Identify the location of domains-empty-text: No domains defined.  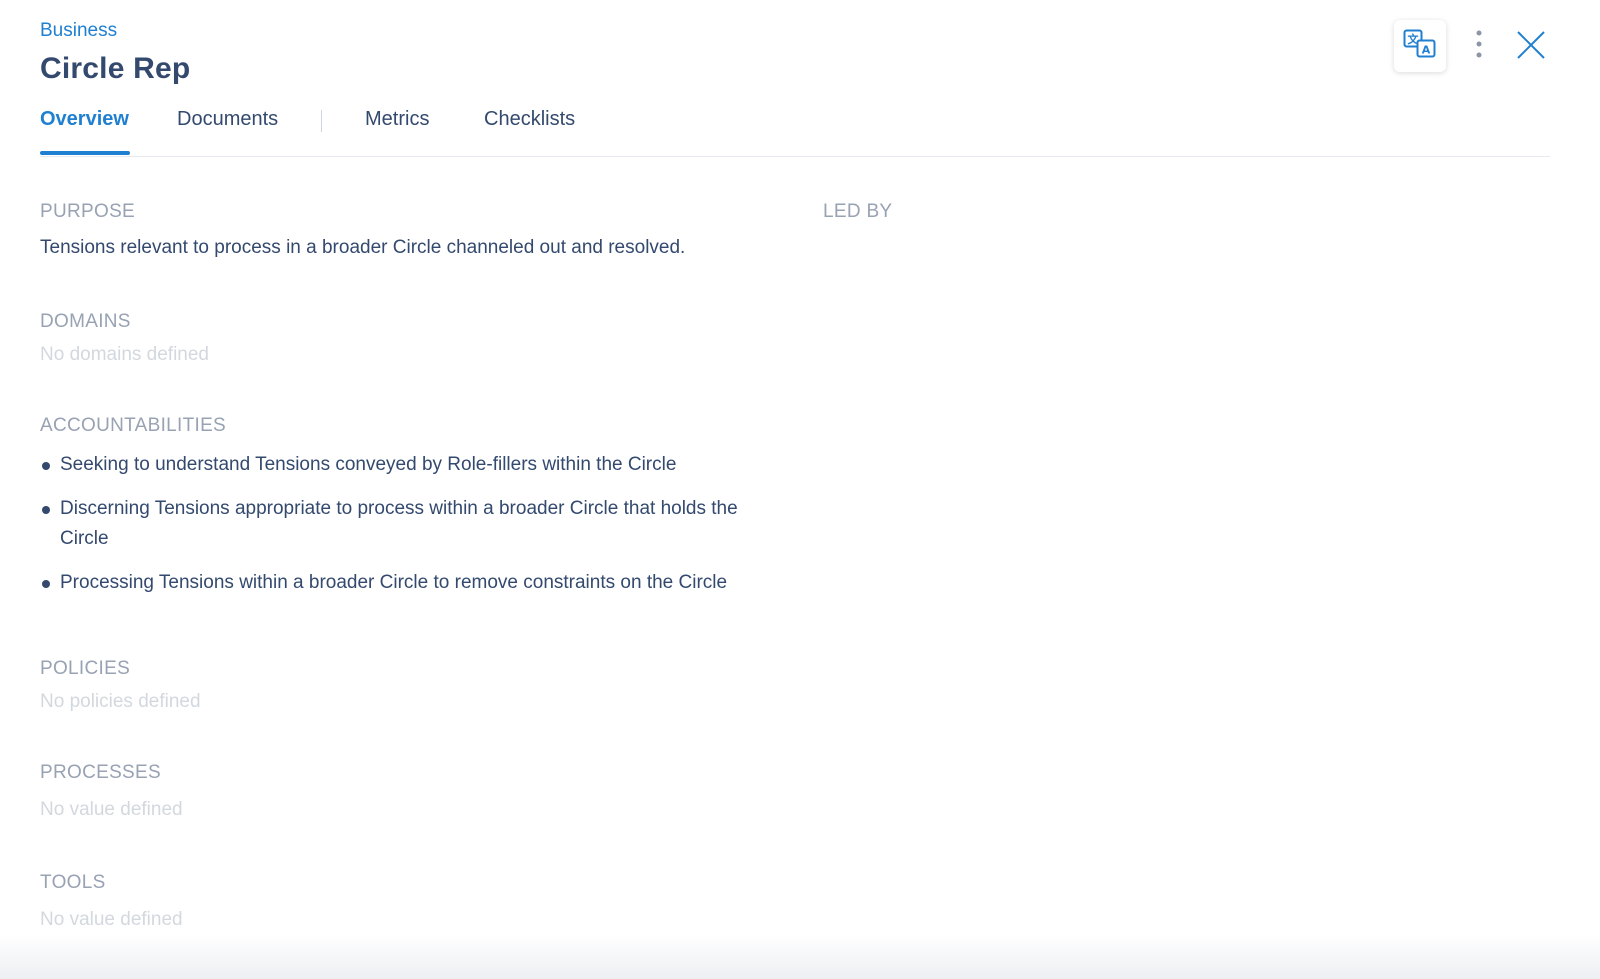
(124, 354).